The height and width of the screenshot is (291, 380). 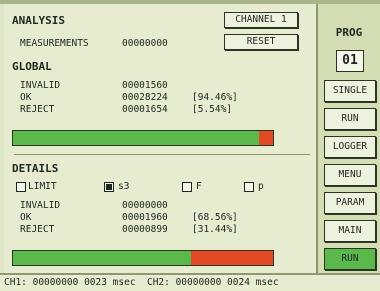 What do you see at coordinates (350, 61) in the screenshot?
I see `program-number-field: 01` at bounding box center [350, 61].